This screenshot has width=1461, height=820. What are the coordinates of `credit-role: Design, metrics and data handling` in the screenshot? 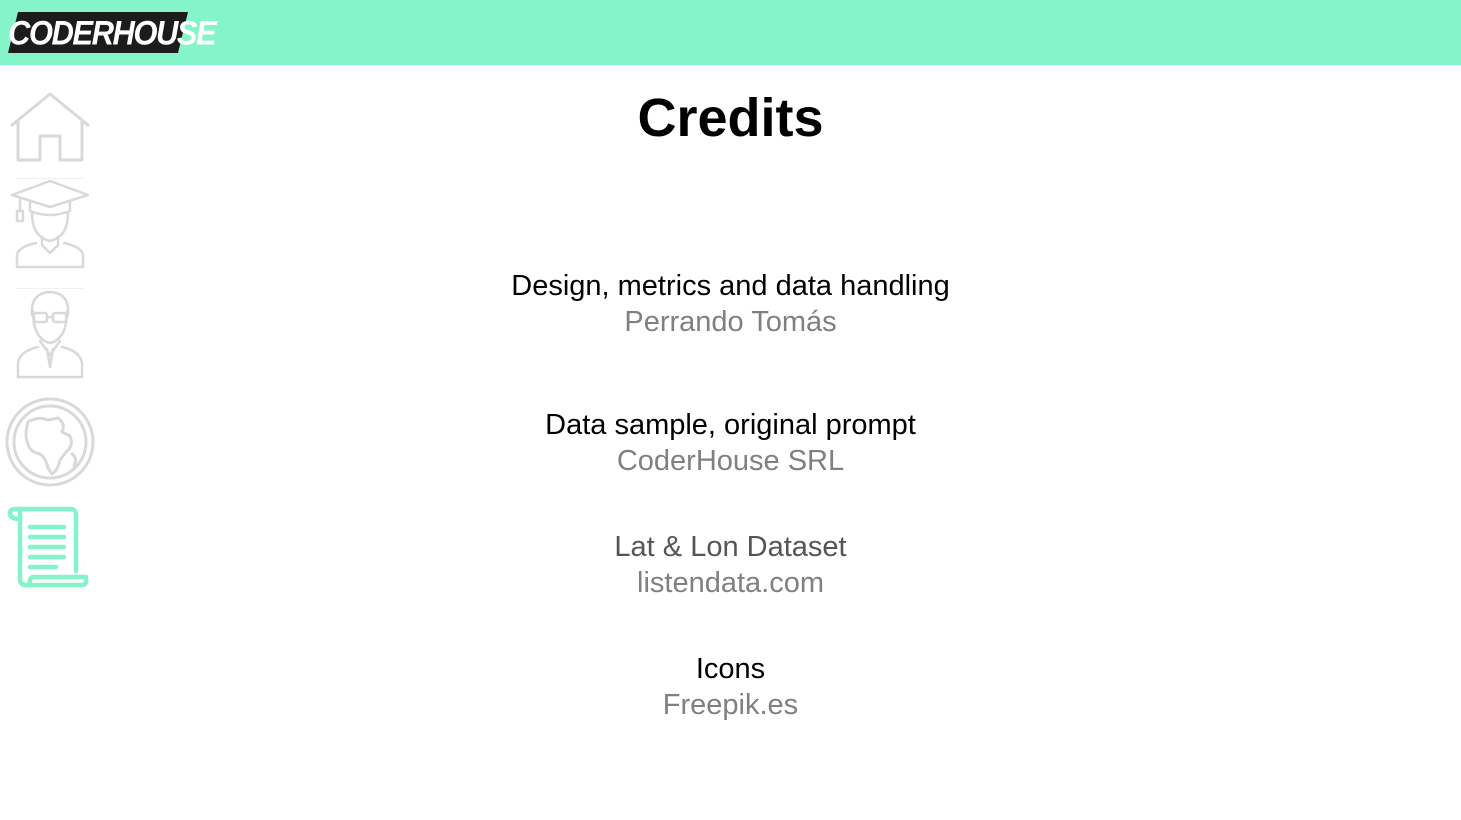 It's located at (730, 286).